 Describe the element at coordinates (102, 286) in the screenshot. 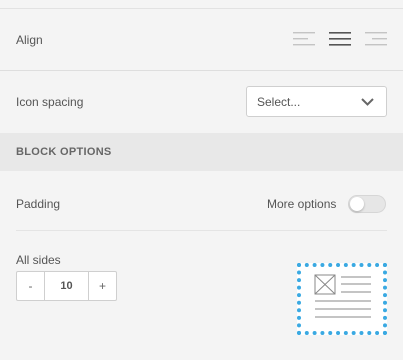

I see `increment-button: +` at that location.